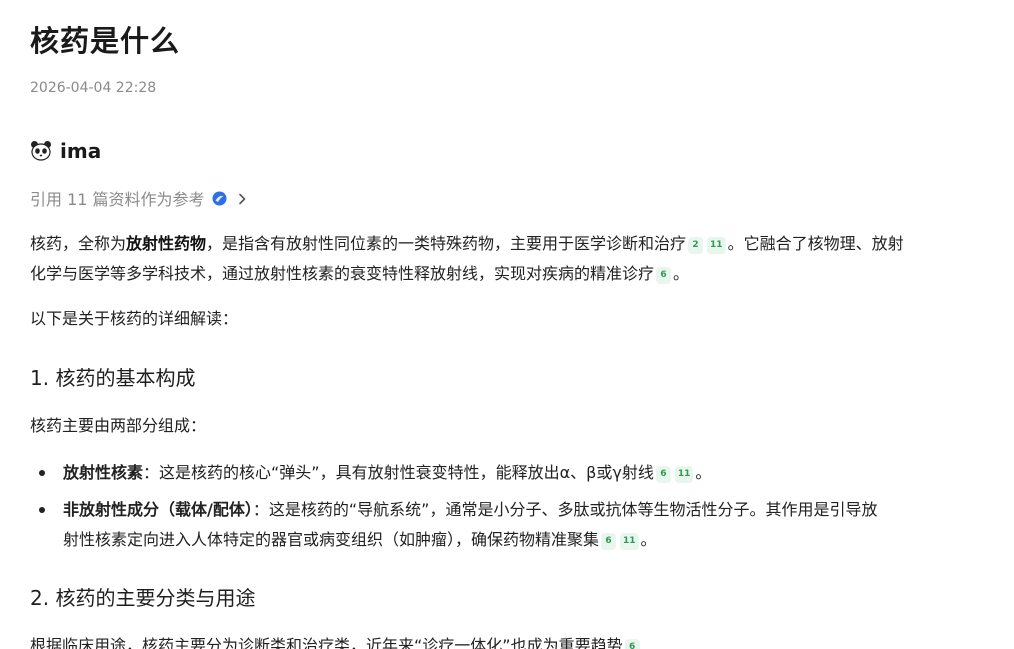 Image resolution: width=1014 pixels, height=649 pixels. What do you see at coordinates (158, 509) in the screenshot?
I see `bold-term: 非放射性成分（载体/配体）` at bounding box center [158, 509].